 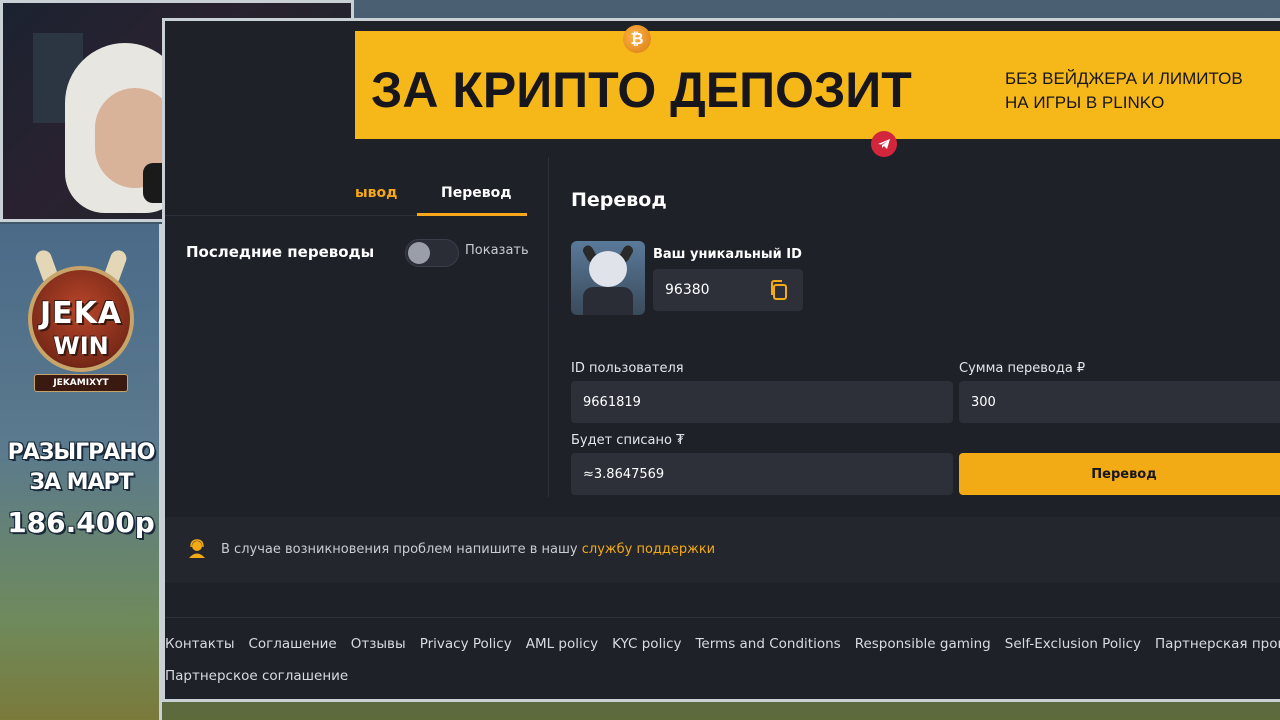 What do you see at coordinates (1124, 91) in the screenshot?
I see `banner-subtext: БЕЗ ВЕЙДЖЕРА И ЛИМИТОВ НА ИГРЫ В PLINKO` at bounding box center [1124, 91].